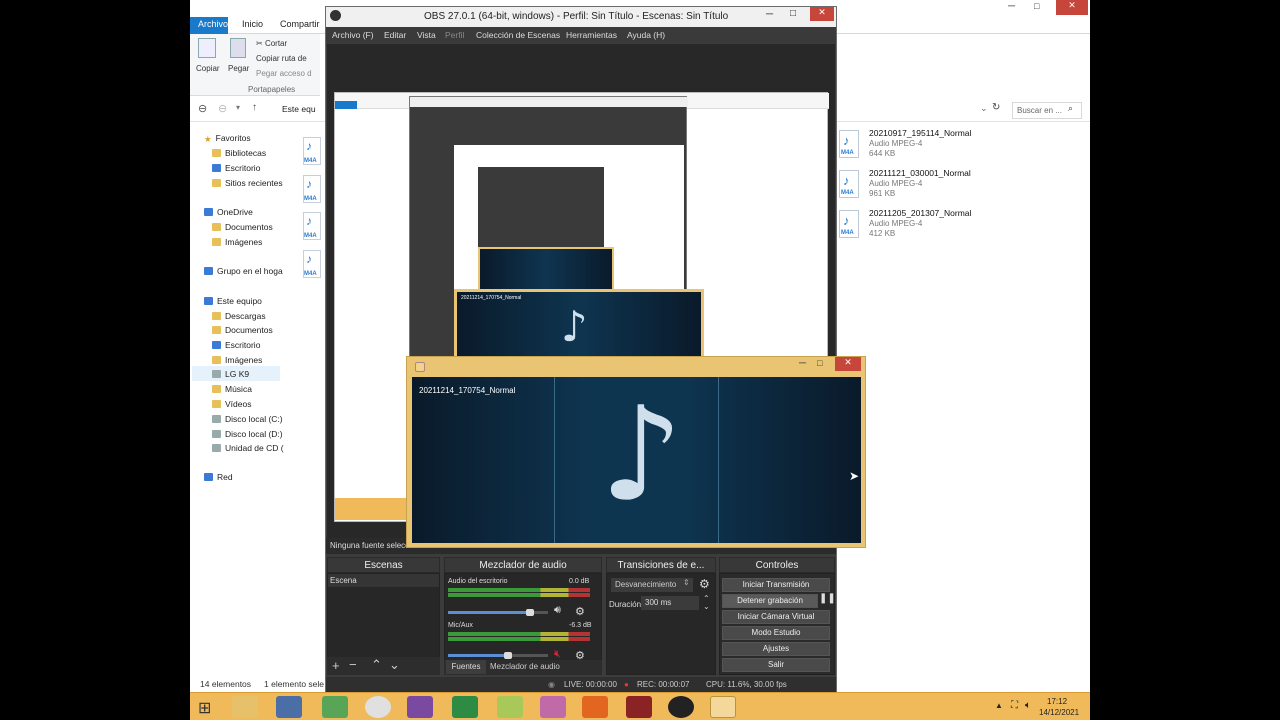  I want to click on forward-arrow-icon: ⊖, so click(222, 108).